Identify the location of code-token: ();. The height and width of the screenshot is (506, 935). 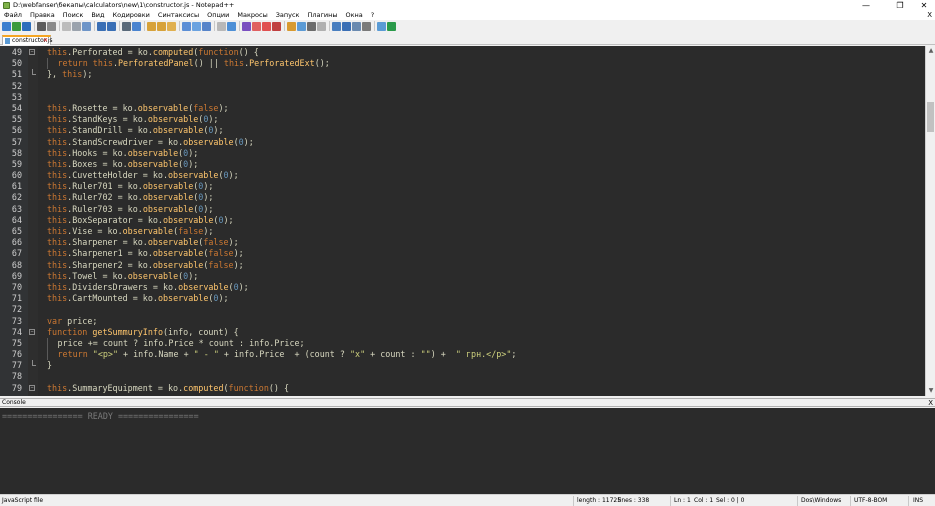
(322, 63).